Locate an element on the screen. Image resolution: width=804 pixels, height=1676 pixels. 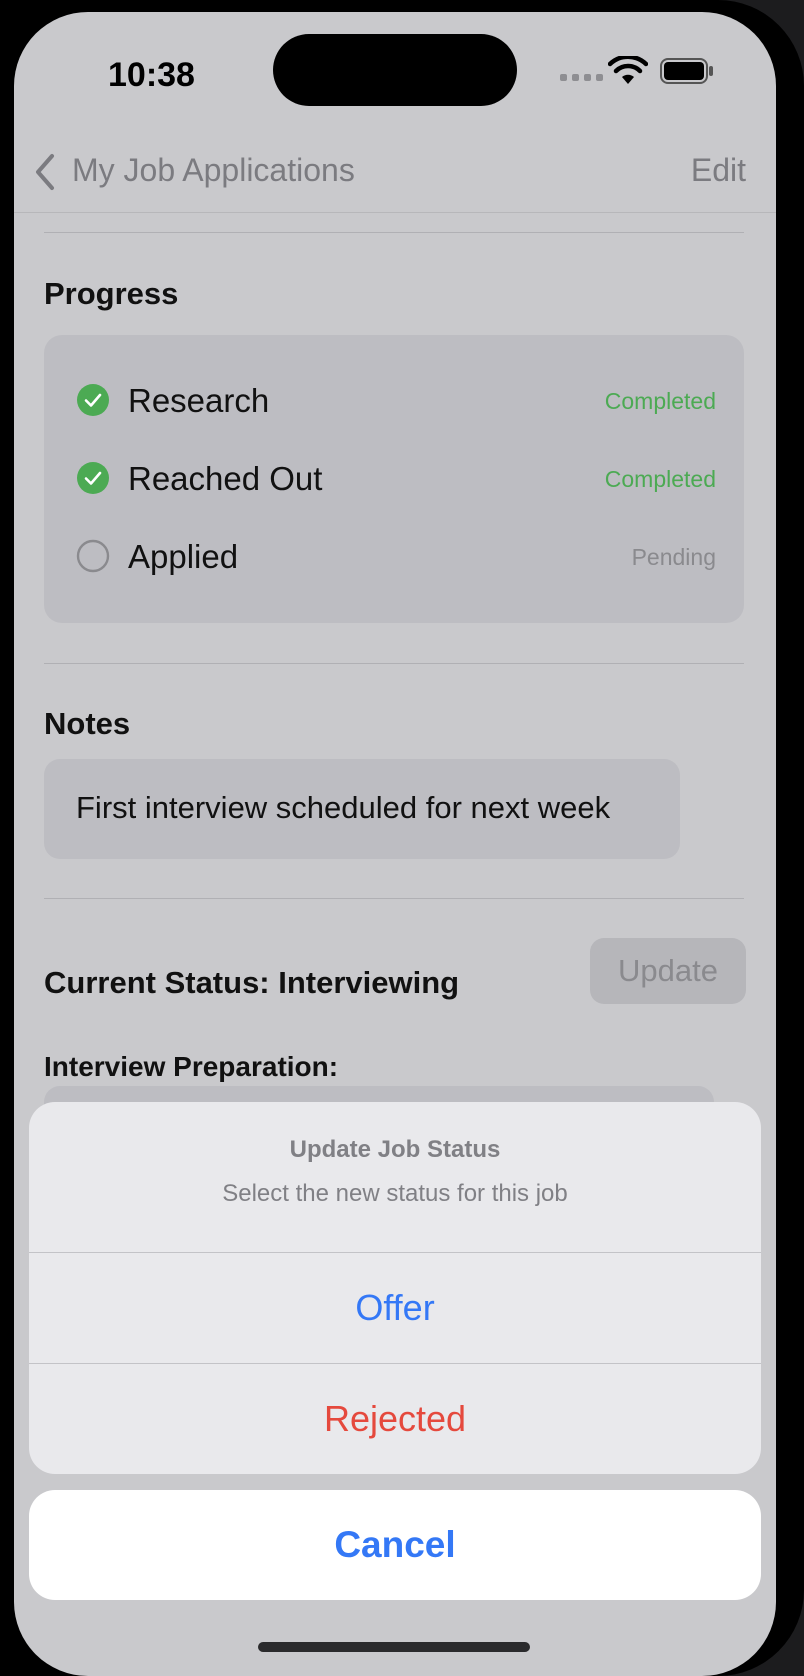
action-sheet-message: Select the new status for this job is located at coordinates (395, 1193).